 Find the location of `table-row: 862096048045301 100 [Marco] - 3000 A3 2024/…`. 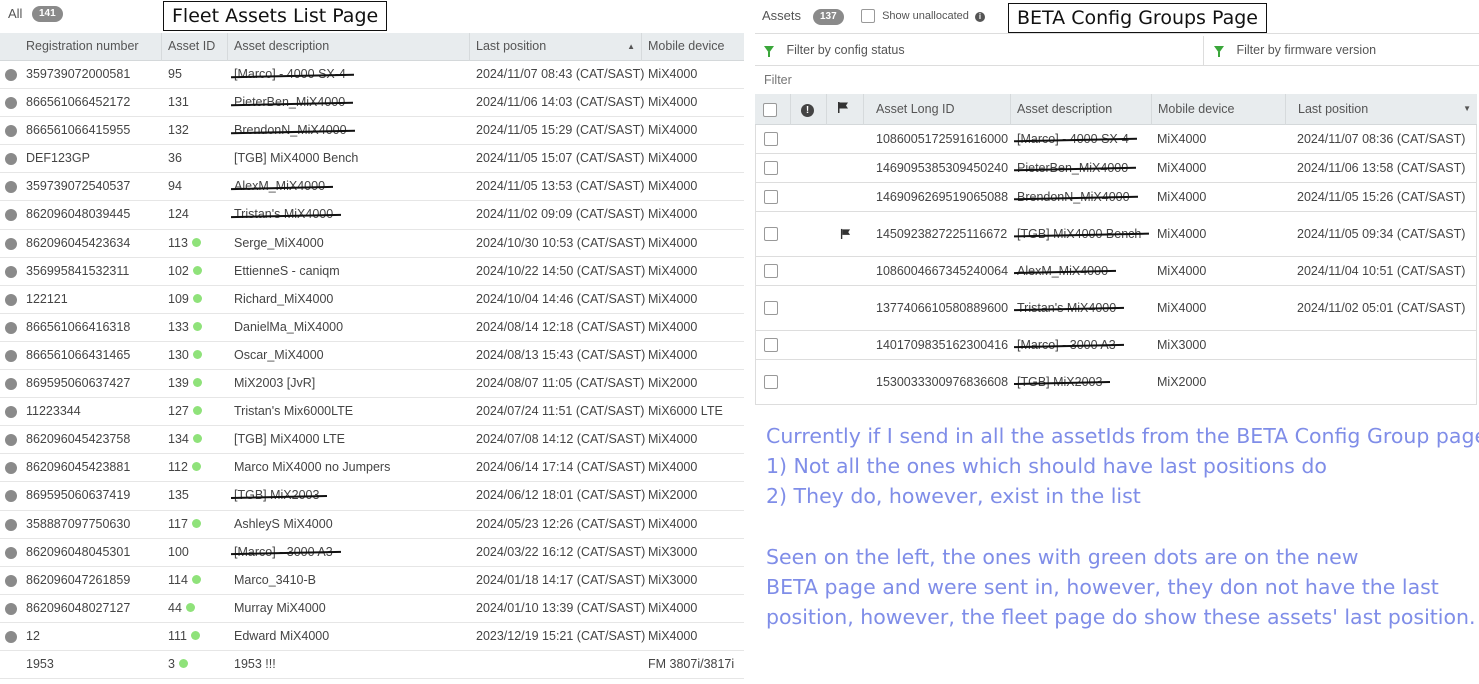

table-row: 862096048045301 100 [Marco] - 3000 A3 2024/… is located at coordinates (372, 553).